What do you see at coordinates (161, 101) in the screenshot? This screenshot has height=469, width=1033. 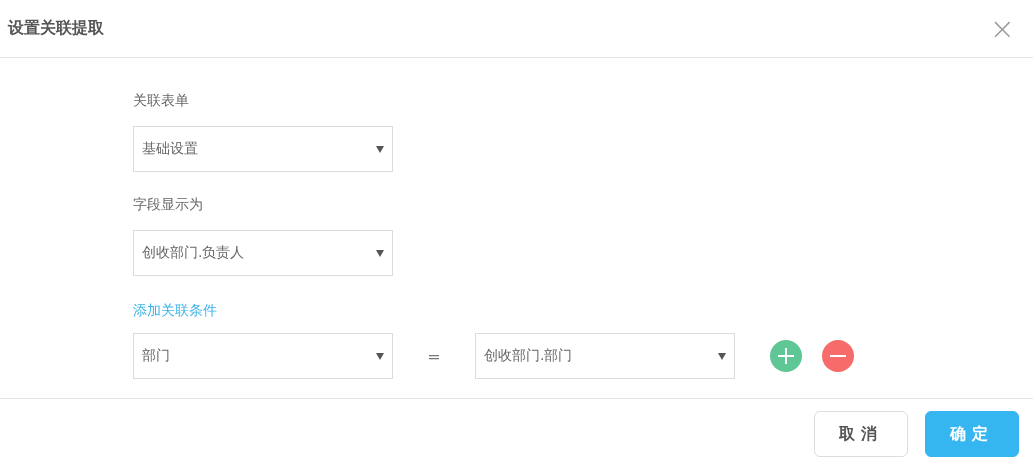 I see `field-label: 关联表单` at bounding box center [161, 101].